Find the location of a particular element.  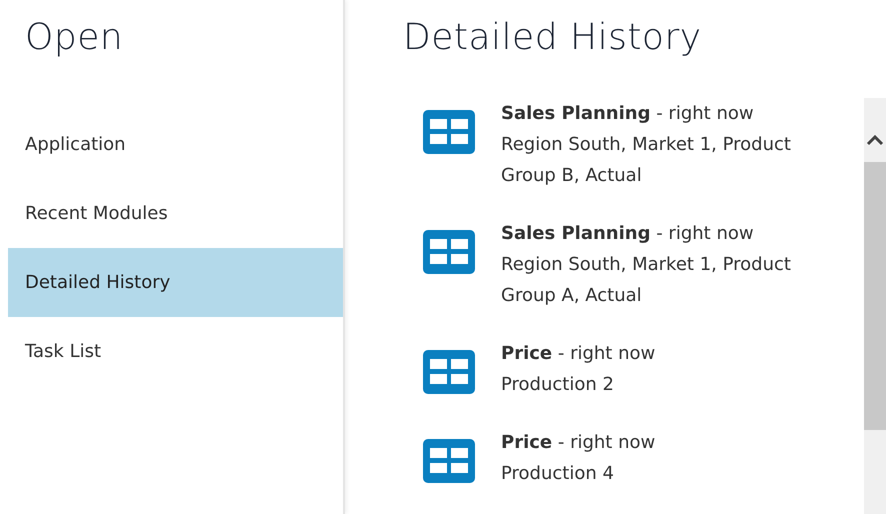

sidebar-item: Application is located at coordinates (175, 144).